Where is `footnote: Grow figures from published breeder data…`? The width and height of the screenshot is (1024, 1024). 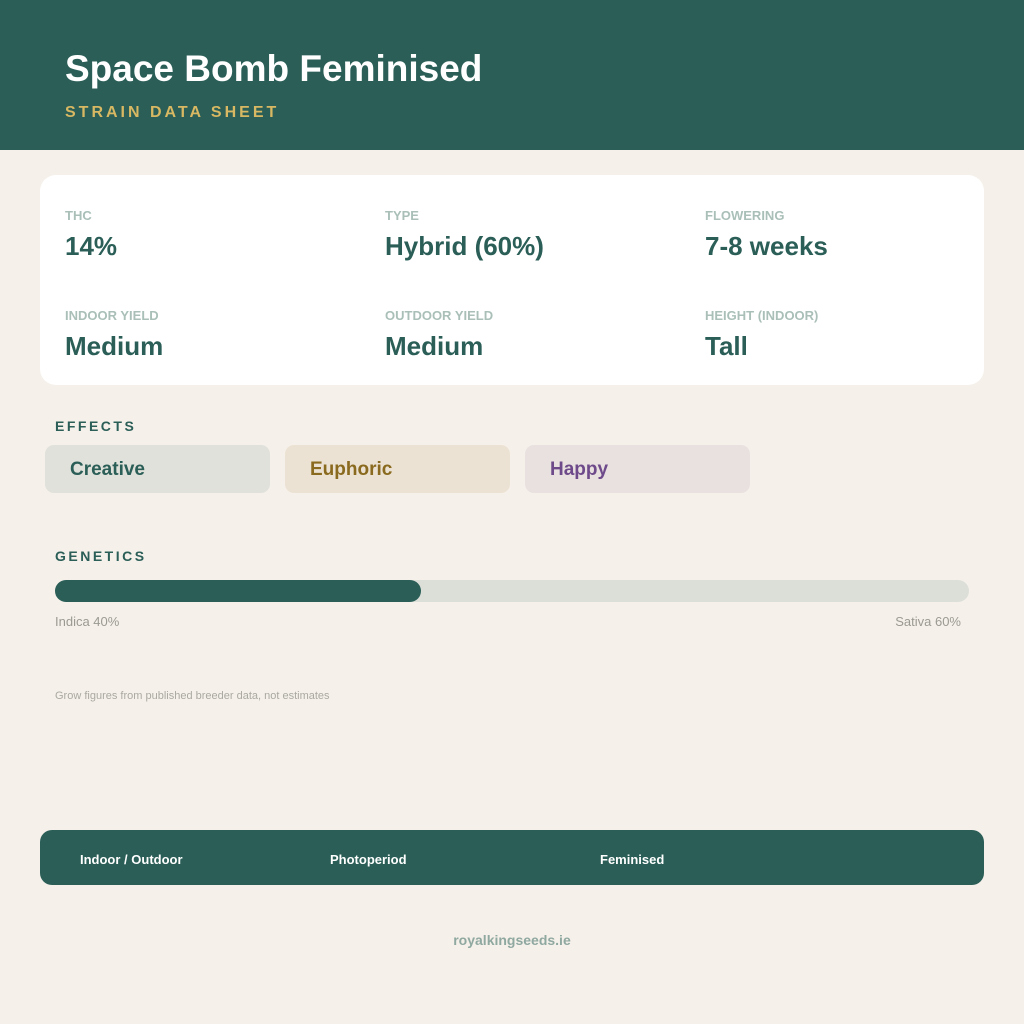
footnote: Grow figures from published breeder data… is located at coordinates (192, 696).